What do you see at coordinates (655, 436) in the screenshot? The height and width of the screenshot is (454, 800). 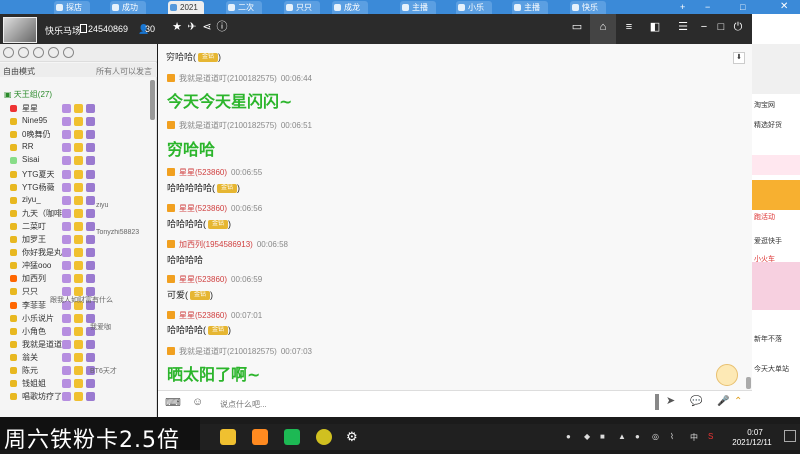 I see `tray-icon: ◎` at bounding box center [655, 436].